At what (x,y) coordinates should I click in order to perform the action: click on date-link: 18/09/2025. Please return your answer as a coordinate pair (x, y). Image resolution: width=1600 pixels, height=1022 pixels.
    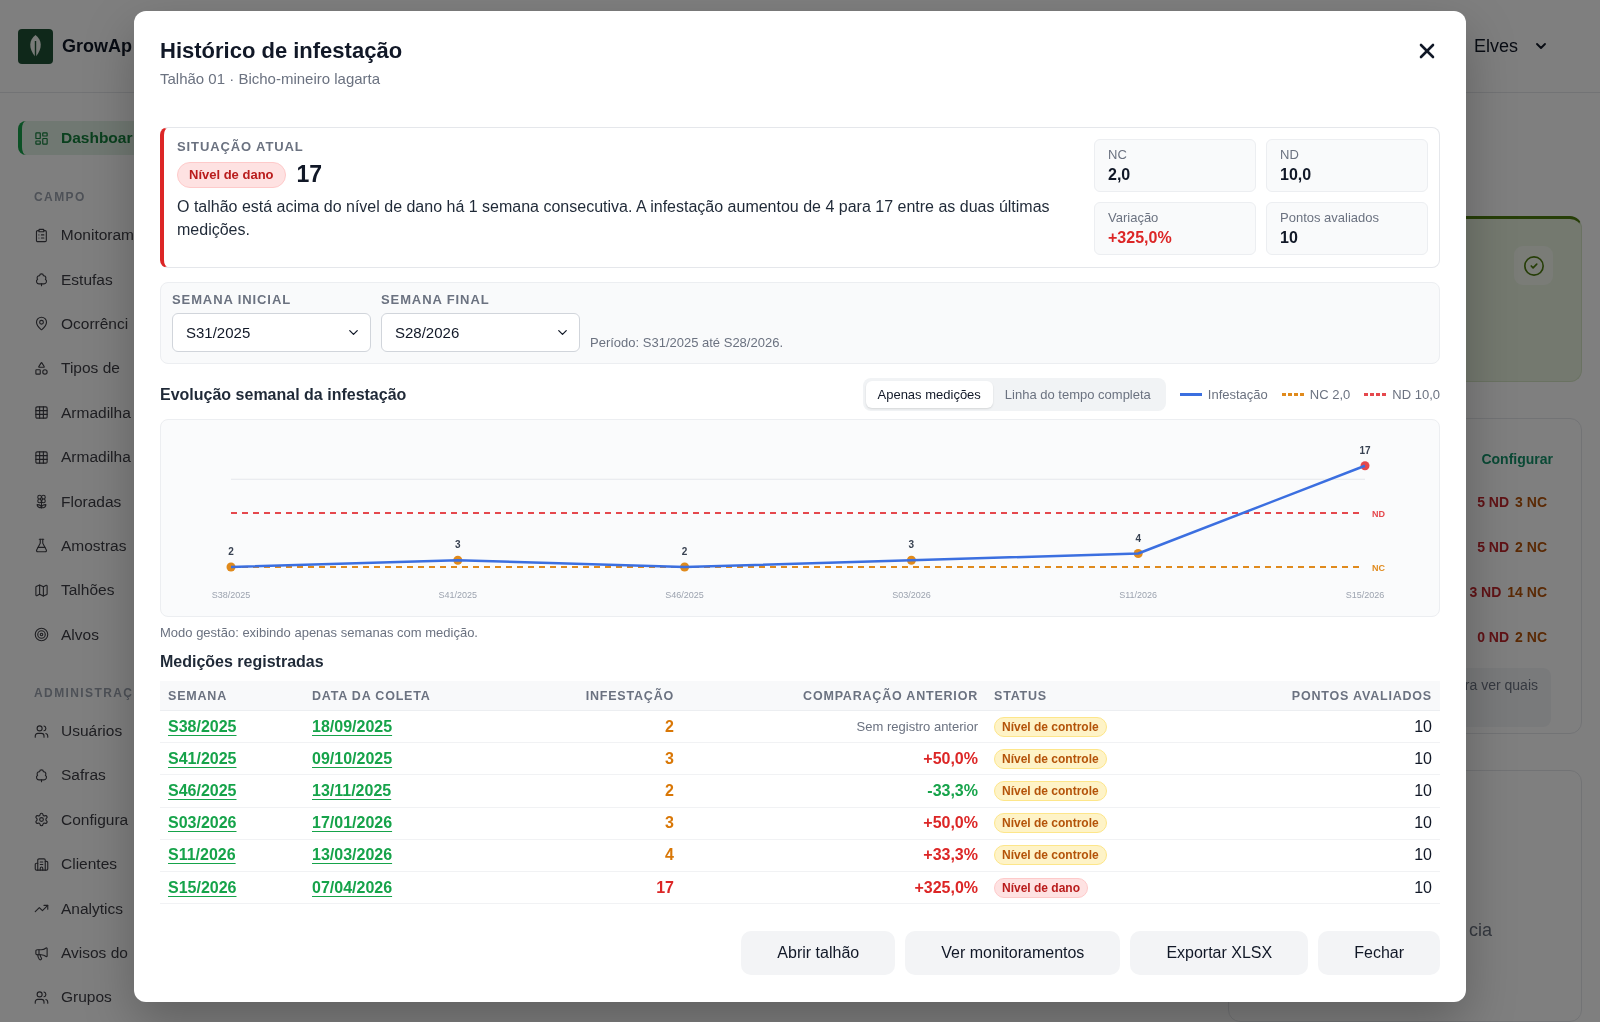
    Looking at the image, I should click on (352, 726).